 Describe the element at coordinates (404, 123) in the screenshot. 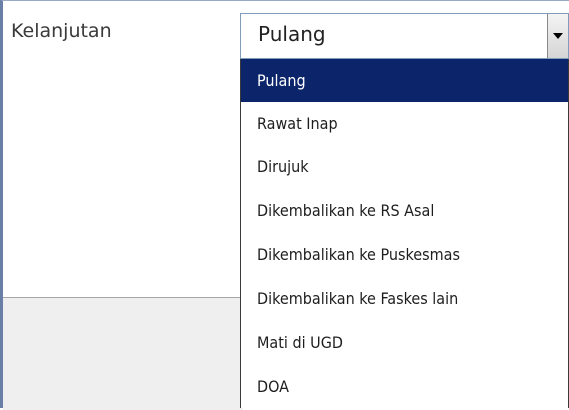

I see `option-rawat-inap: Rawat Inap` at that location.